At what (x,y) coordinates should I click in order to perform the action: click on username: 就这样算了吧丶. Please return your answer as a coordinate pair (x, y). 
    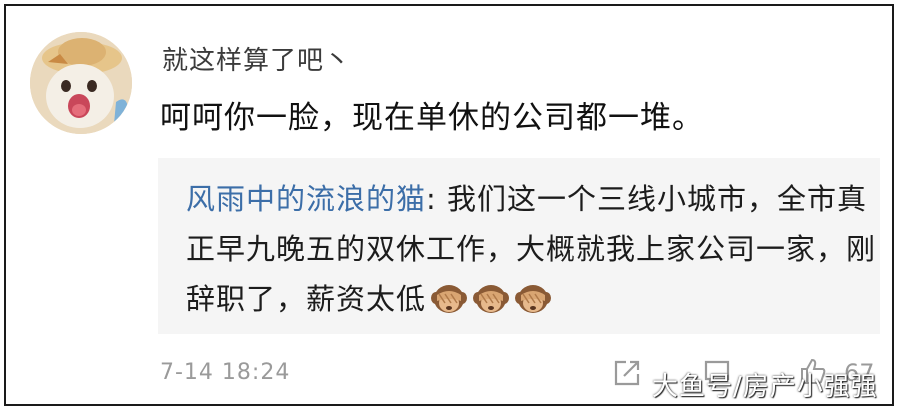
    Looking at the image, I should click on (256, 58).